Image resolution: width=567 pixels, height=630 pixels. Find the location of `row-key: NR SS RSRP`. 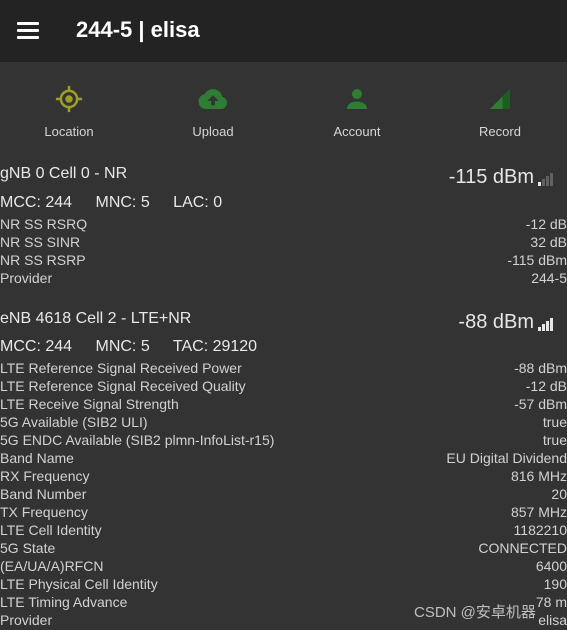

row-key: NR SS RSRP is located at coordinates (43, 260).